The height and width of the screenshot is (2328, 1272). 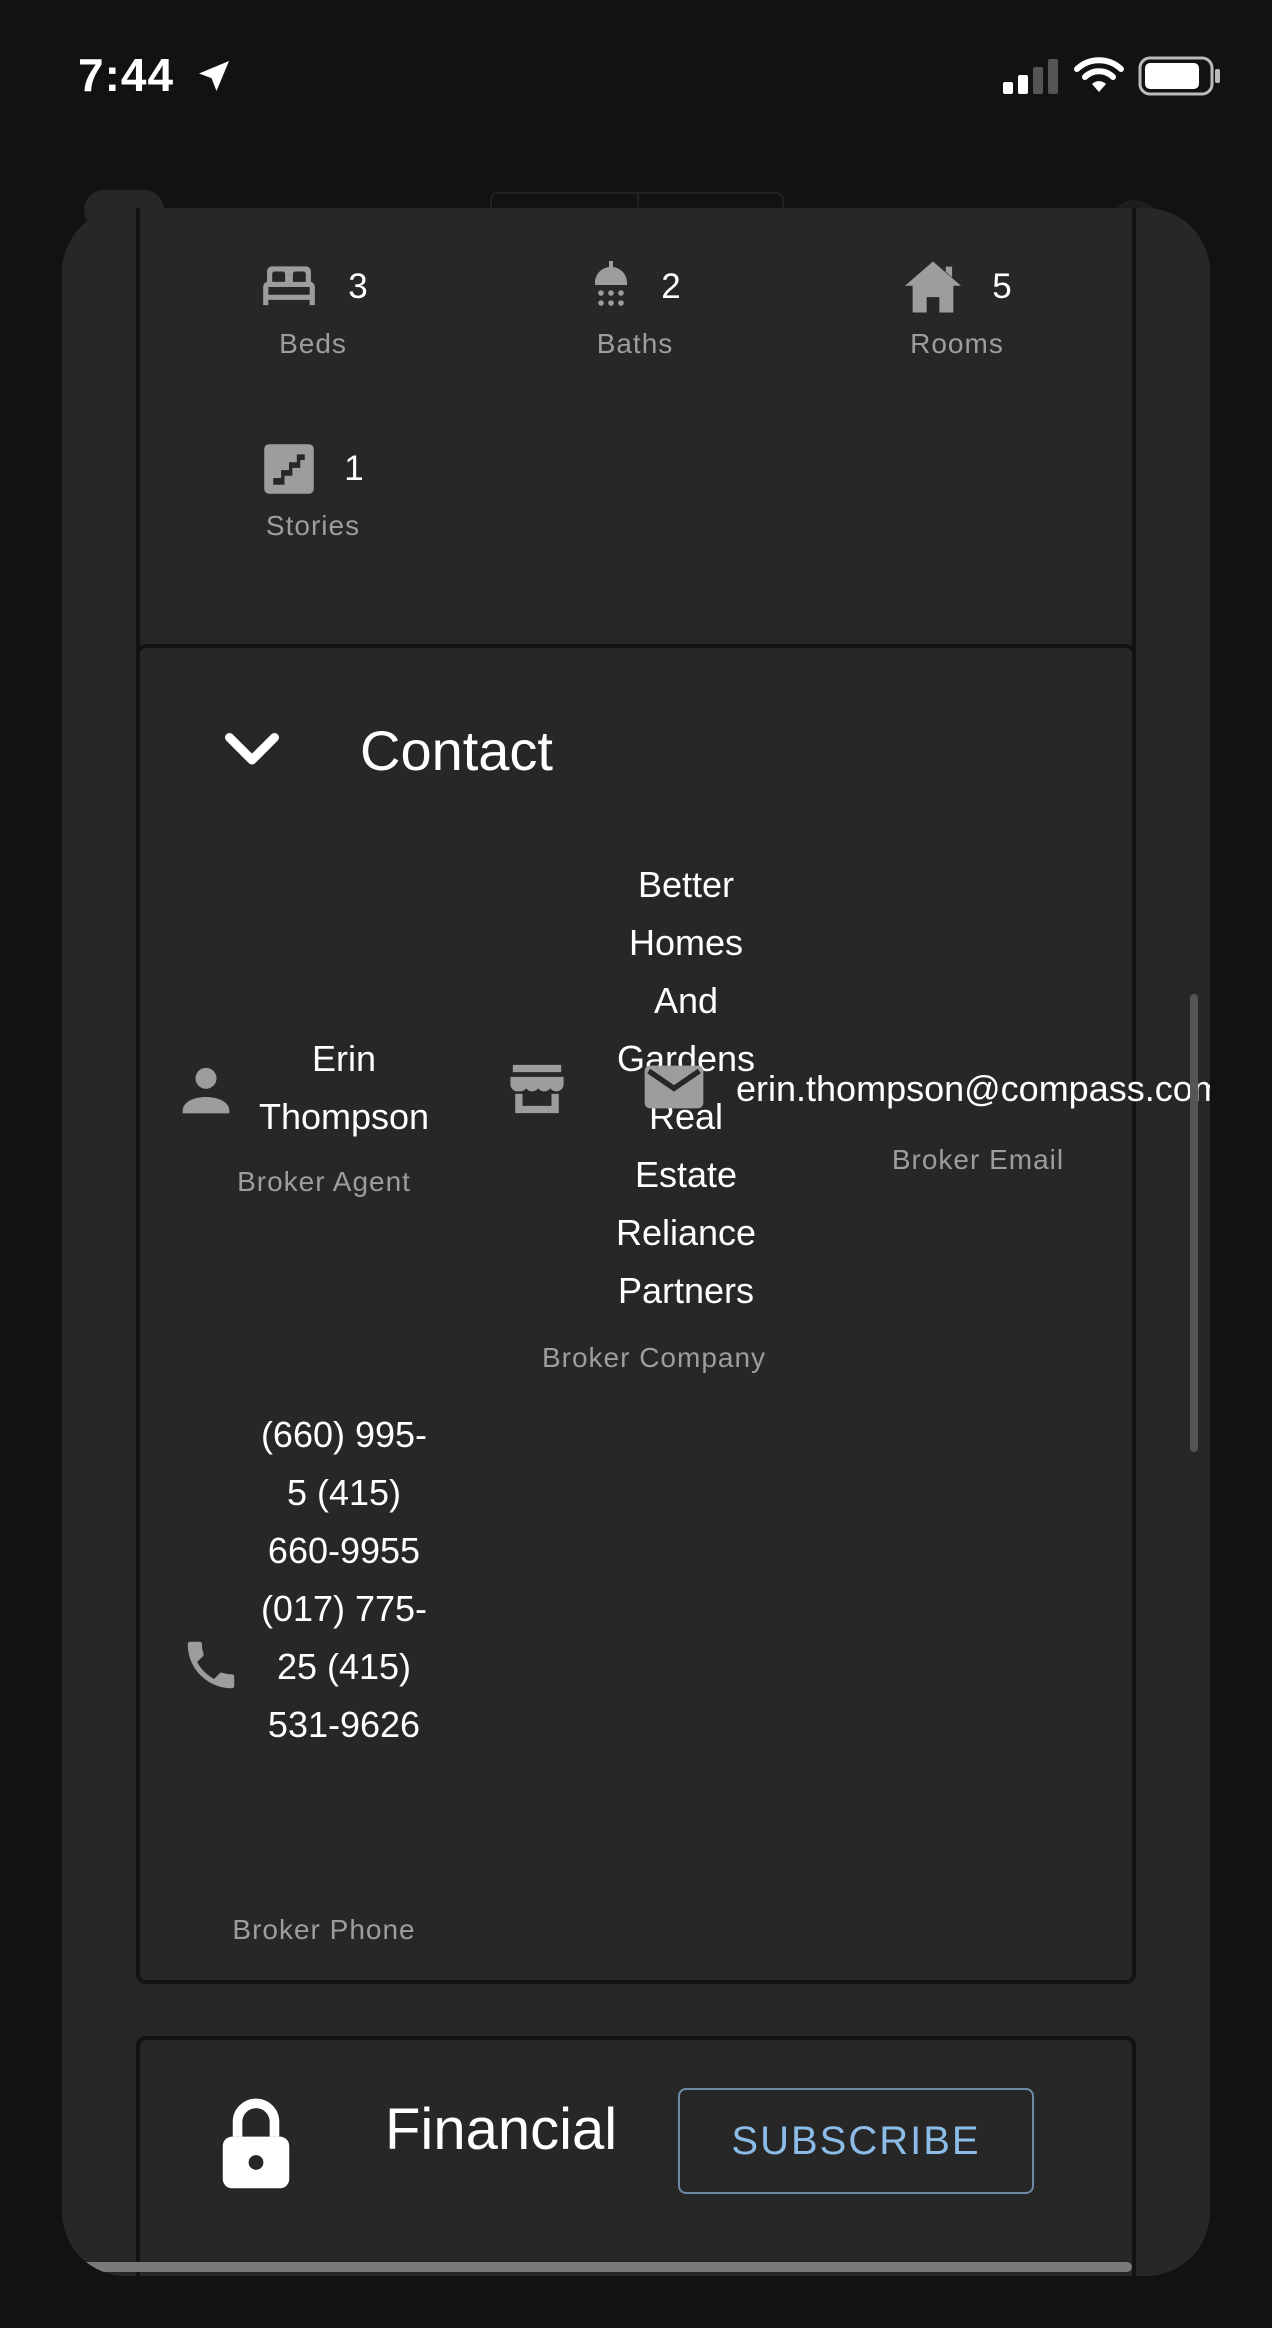 What do you see at coordinates (344, 1087) in the screenshot?
I see `broker-agent-value: Erin Thompson` at bounding box center [344, 1087].